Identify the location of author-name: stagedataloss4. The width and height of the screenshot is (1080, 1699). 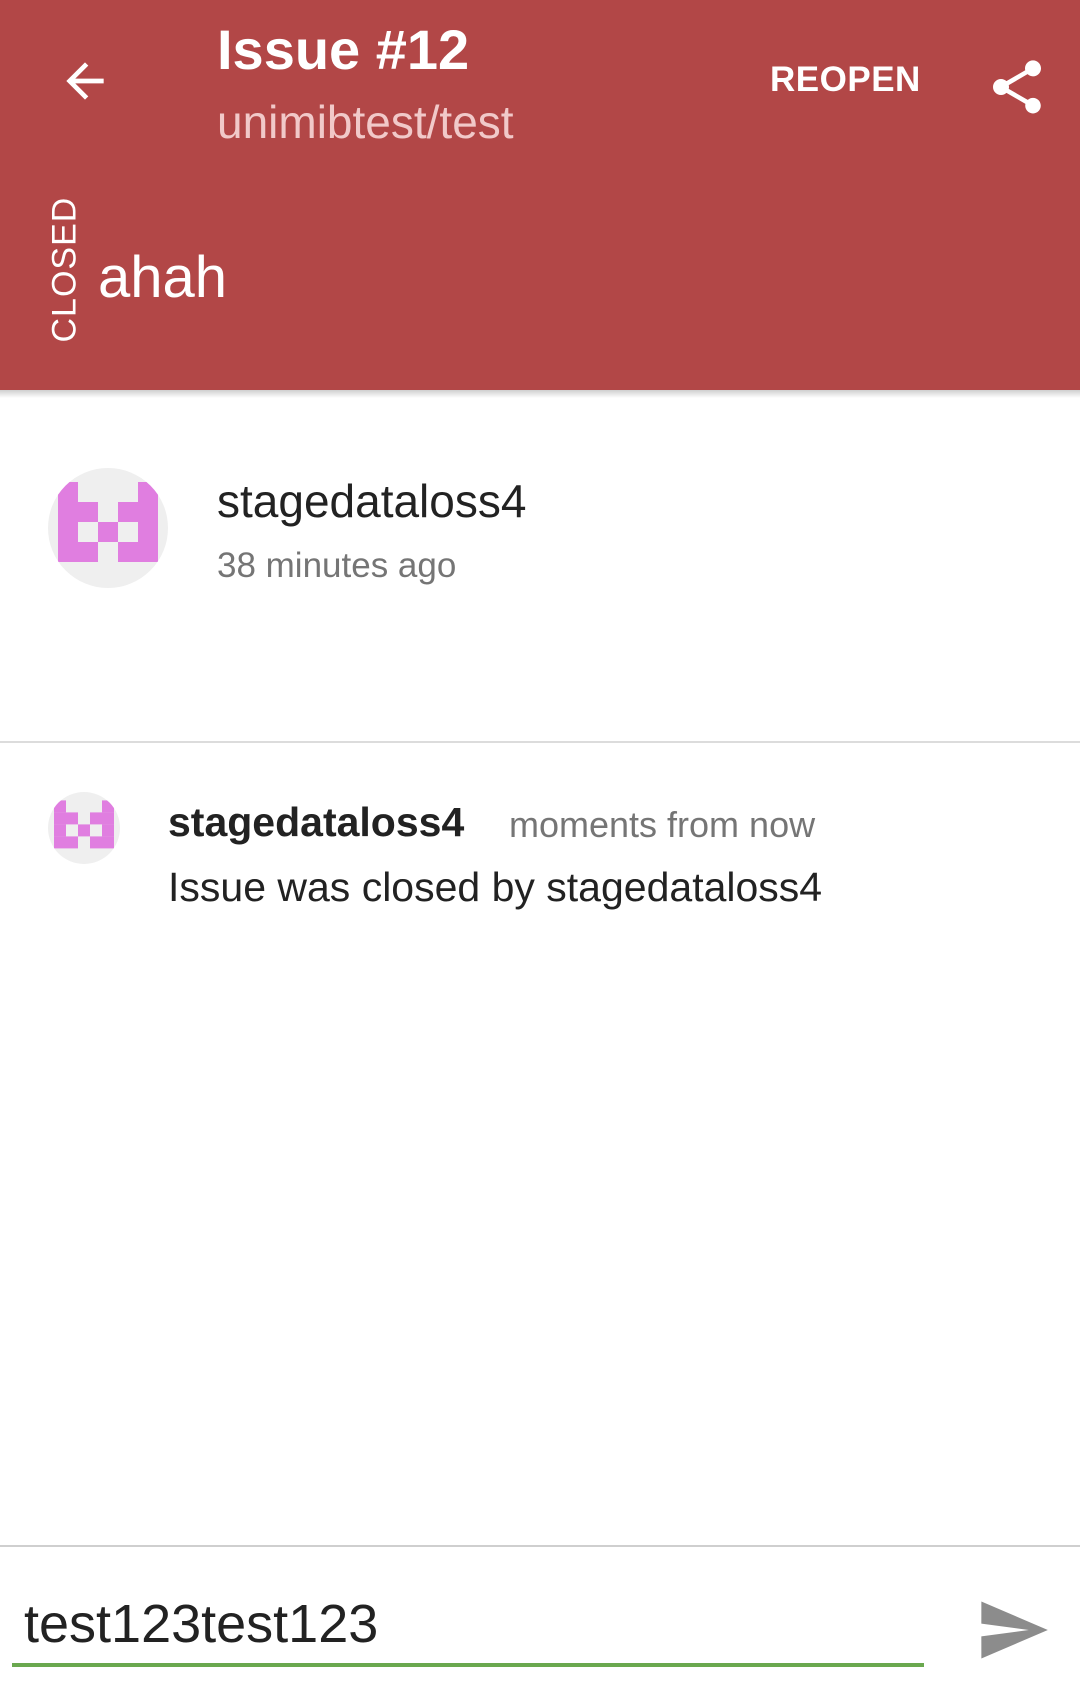
(371, 501).